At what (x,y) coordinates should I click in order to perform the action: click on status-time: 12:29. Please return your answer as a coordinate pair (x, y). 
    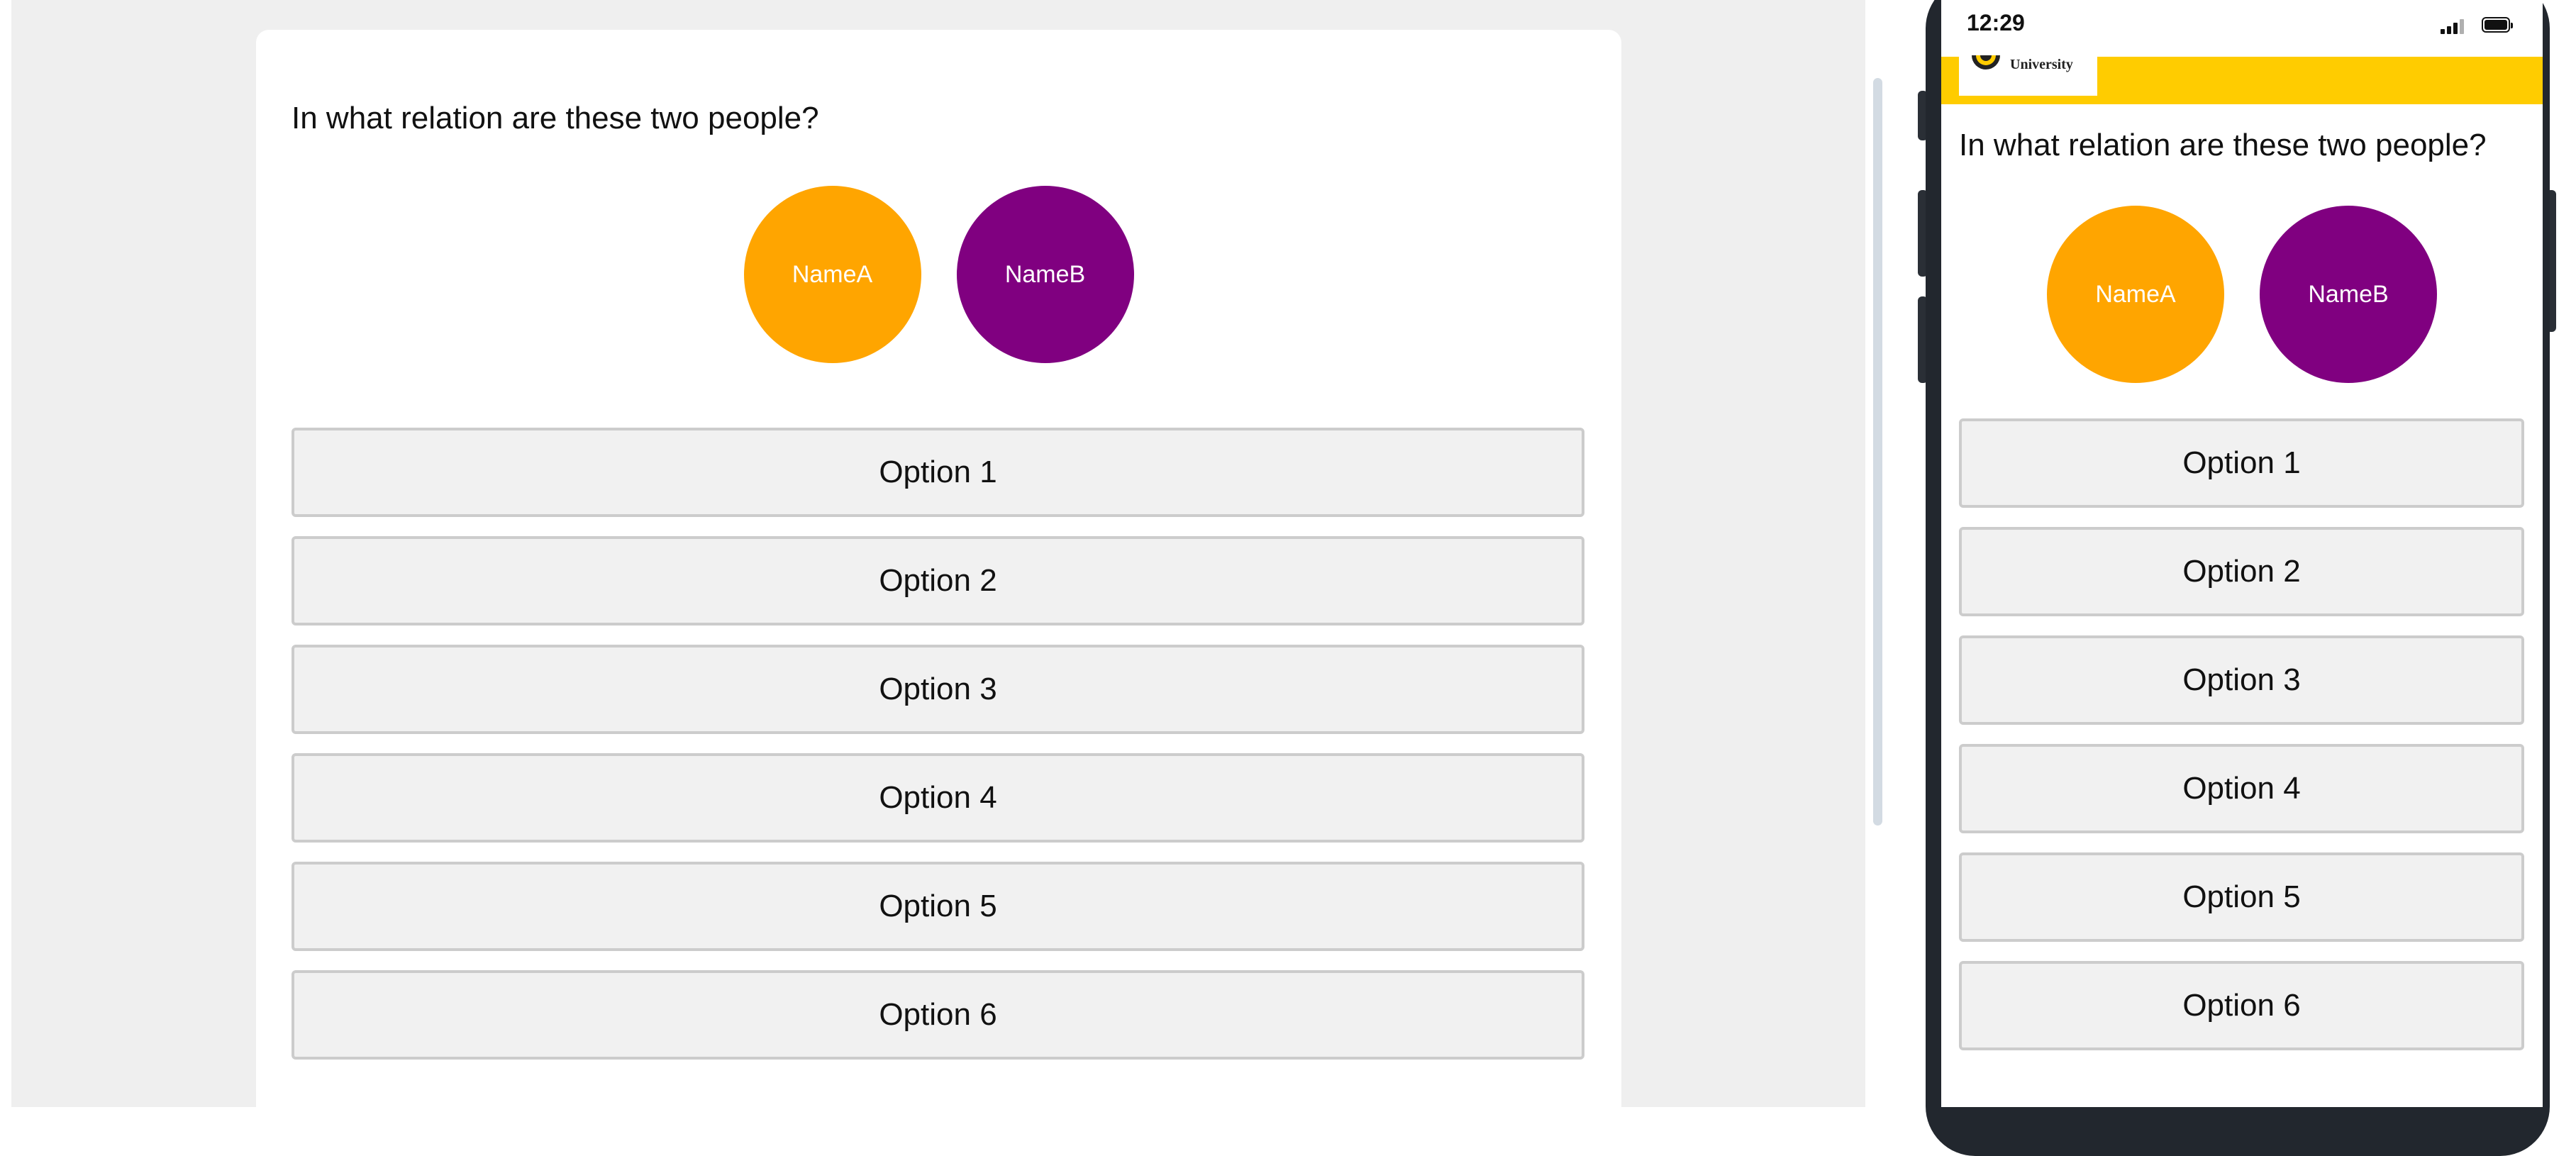
    Looking at the image, I should click on (1996, 22).